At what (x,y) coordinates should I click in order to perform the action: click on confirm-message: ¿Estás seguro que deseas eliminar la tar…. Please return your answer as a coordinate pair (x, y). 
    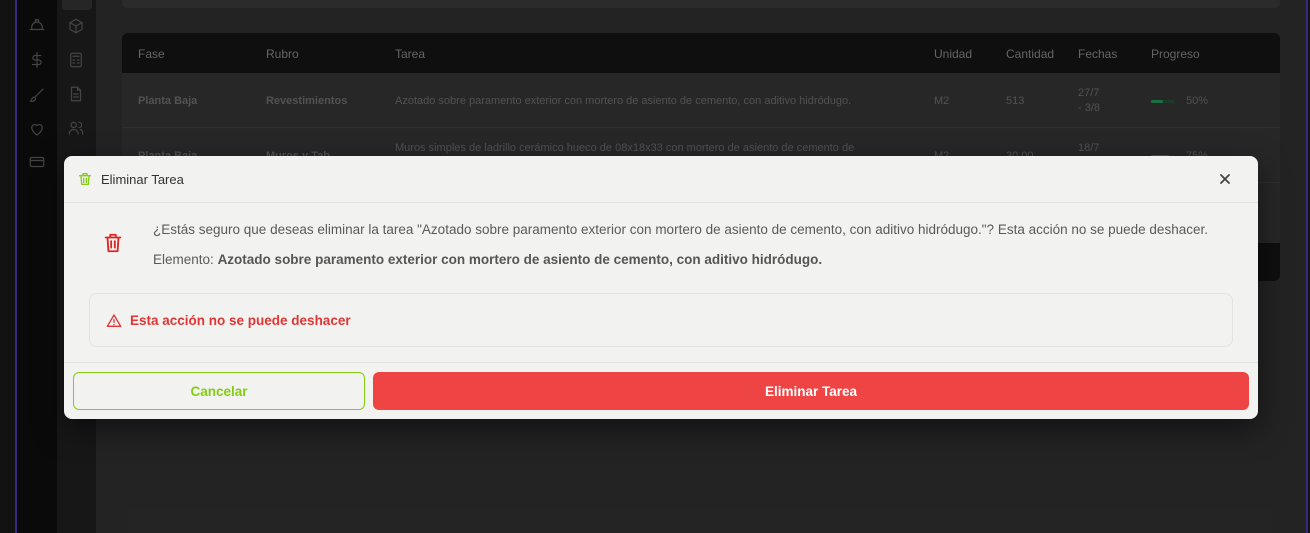
    Looking at the image, I should click on (680, 229).